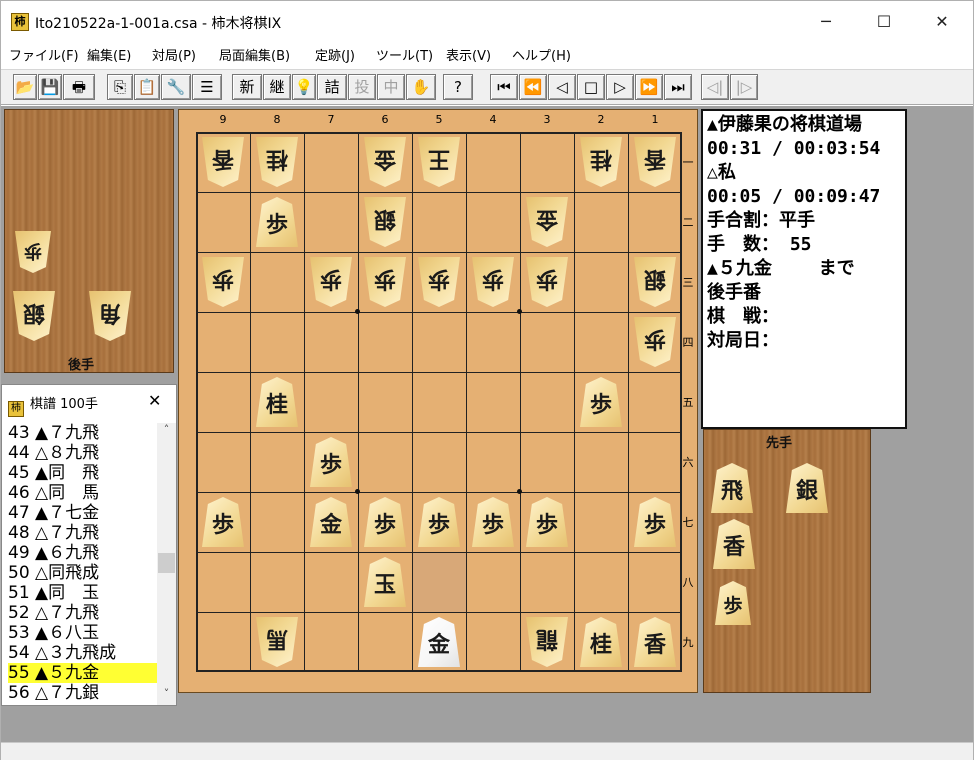  Describe the element at coordinates (332, 87) in the screenshot. I see `tsume-button: 詰` at that location.